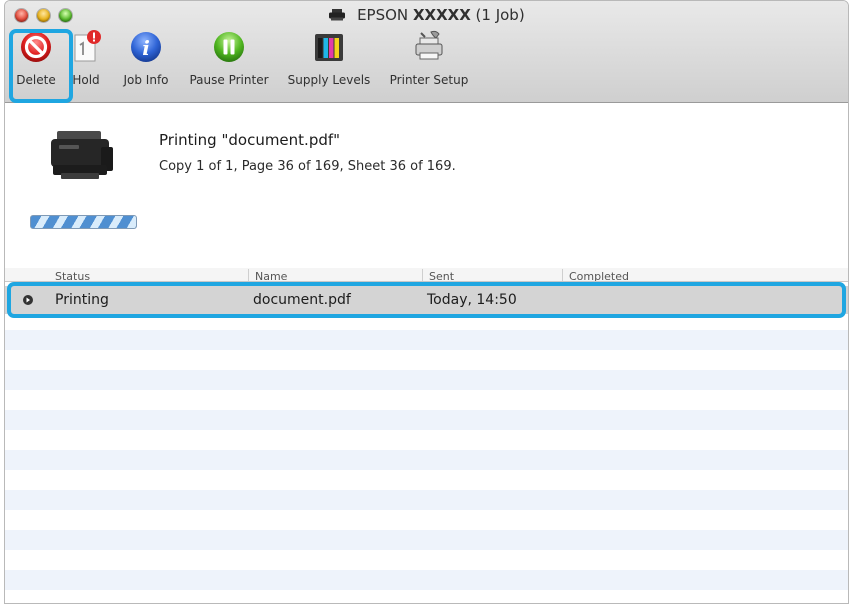 The width and height of the screenshot is (851, 609). What do you see at coordinates (146, 80) in the screenshot?
I see `job-info-label: Job Info` at bounding box center [146, 80].